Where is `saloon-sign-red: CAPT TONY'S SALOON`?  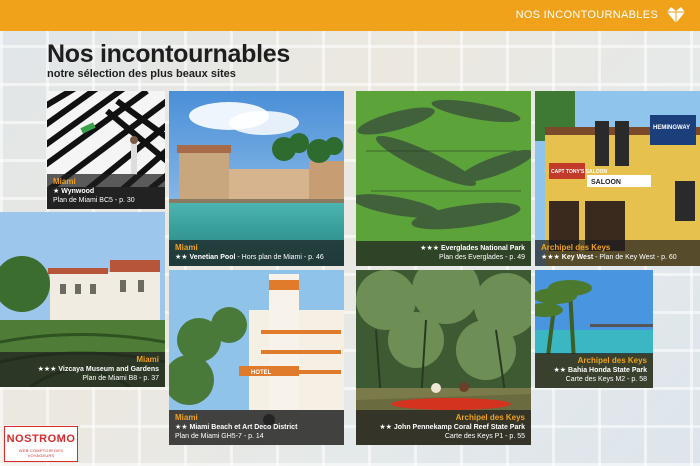 saloon-sign-red: CAPT TONY'S SALOON is located at coordinates (579, 172).